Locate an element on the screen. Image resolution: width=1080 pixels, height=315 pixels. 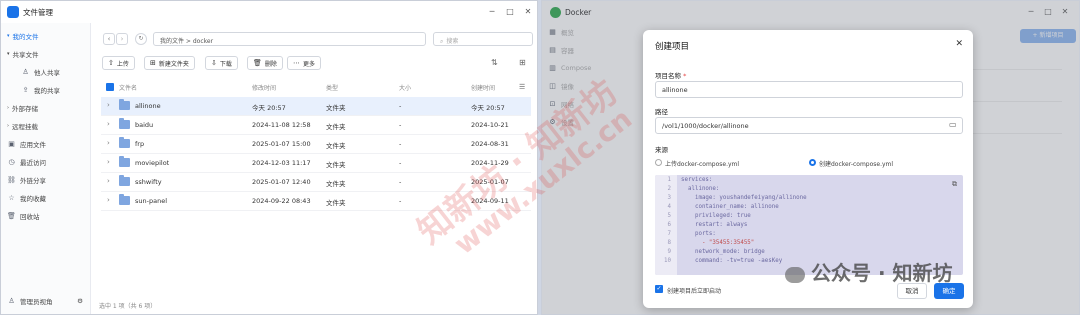
radio-upload is located at coordinates (658, 162).